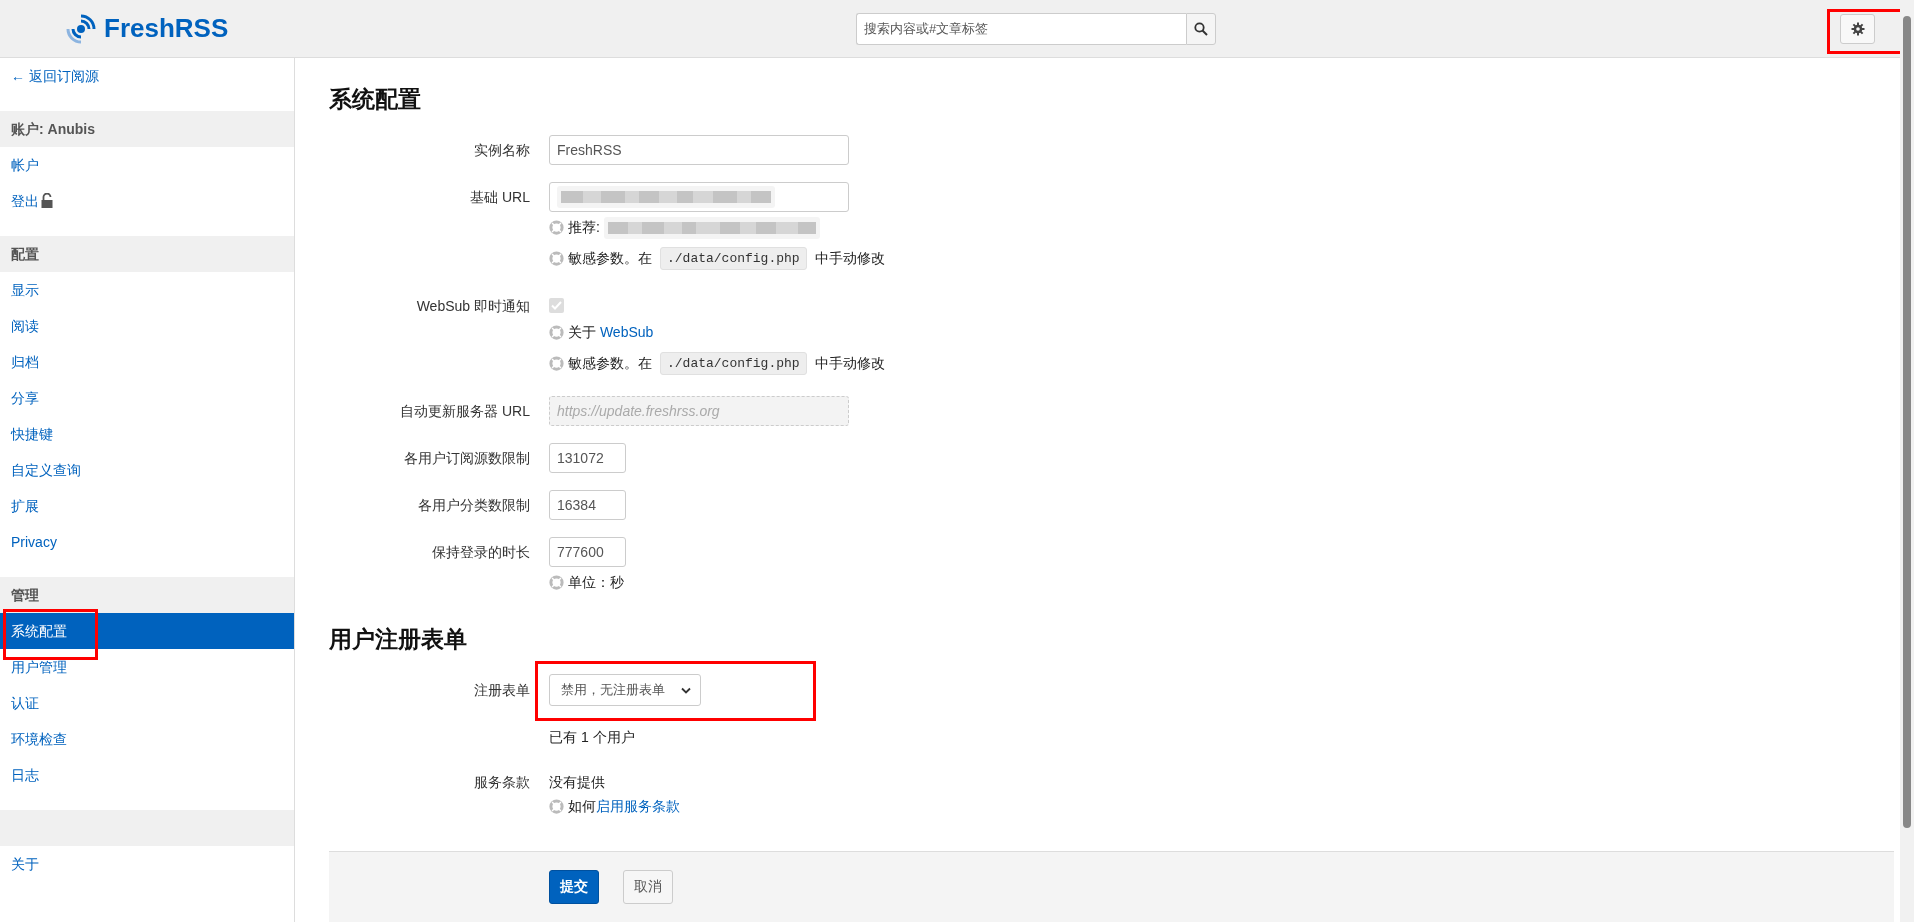 This screenshot has height=922, width=1914. What do you see at coordinates (473, 505) in the screenshot?
I see `field-label: 各用户分类数限制` at bounding box center [473, 505].